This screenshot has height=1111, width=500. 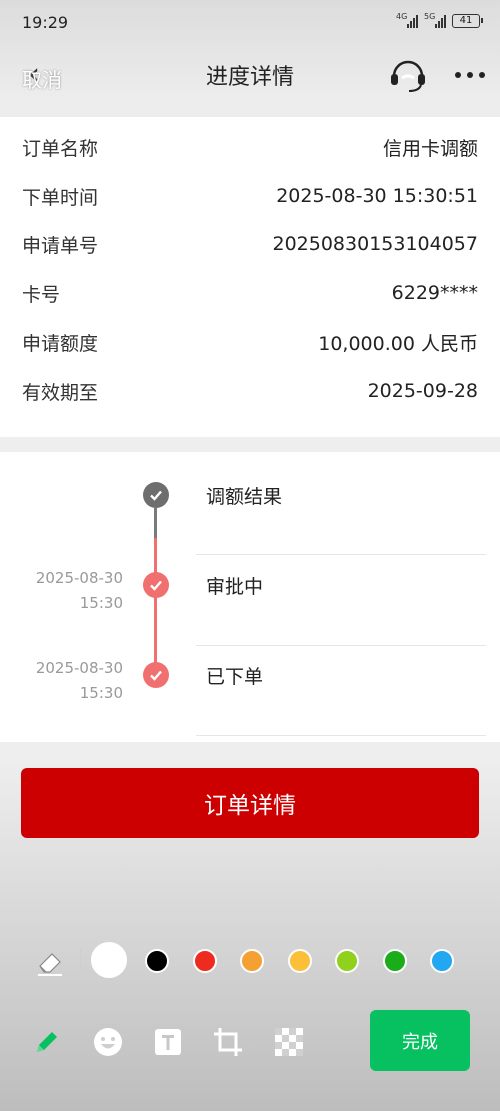 What do you see at coordinates (289, 1042) in the screenshot?
I see `mosaic-icon` at bounding box center [289, 1042].